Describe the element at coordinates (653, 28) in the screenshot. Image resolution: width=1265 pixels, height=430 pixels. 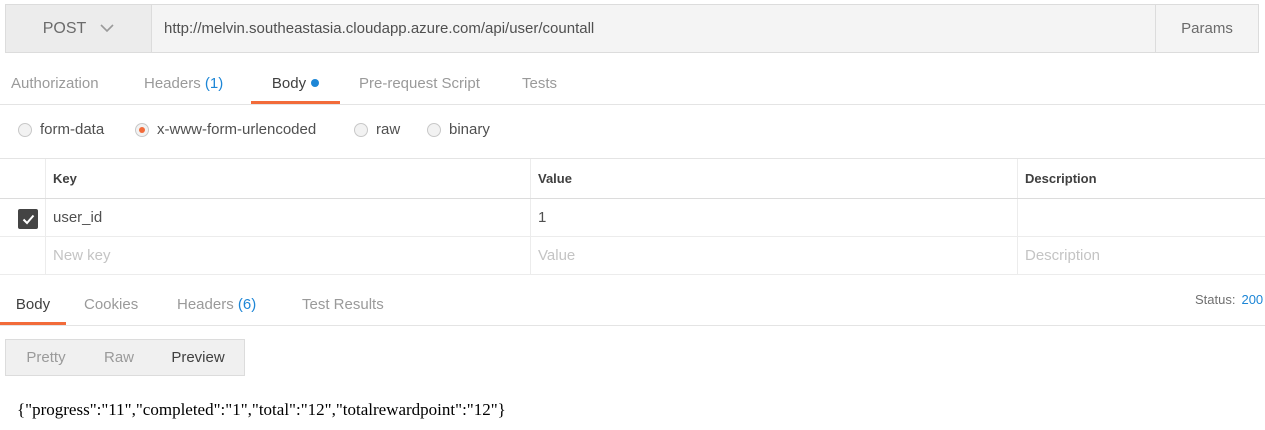
I see `url-input` at that location.